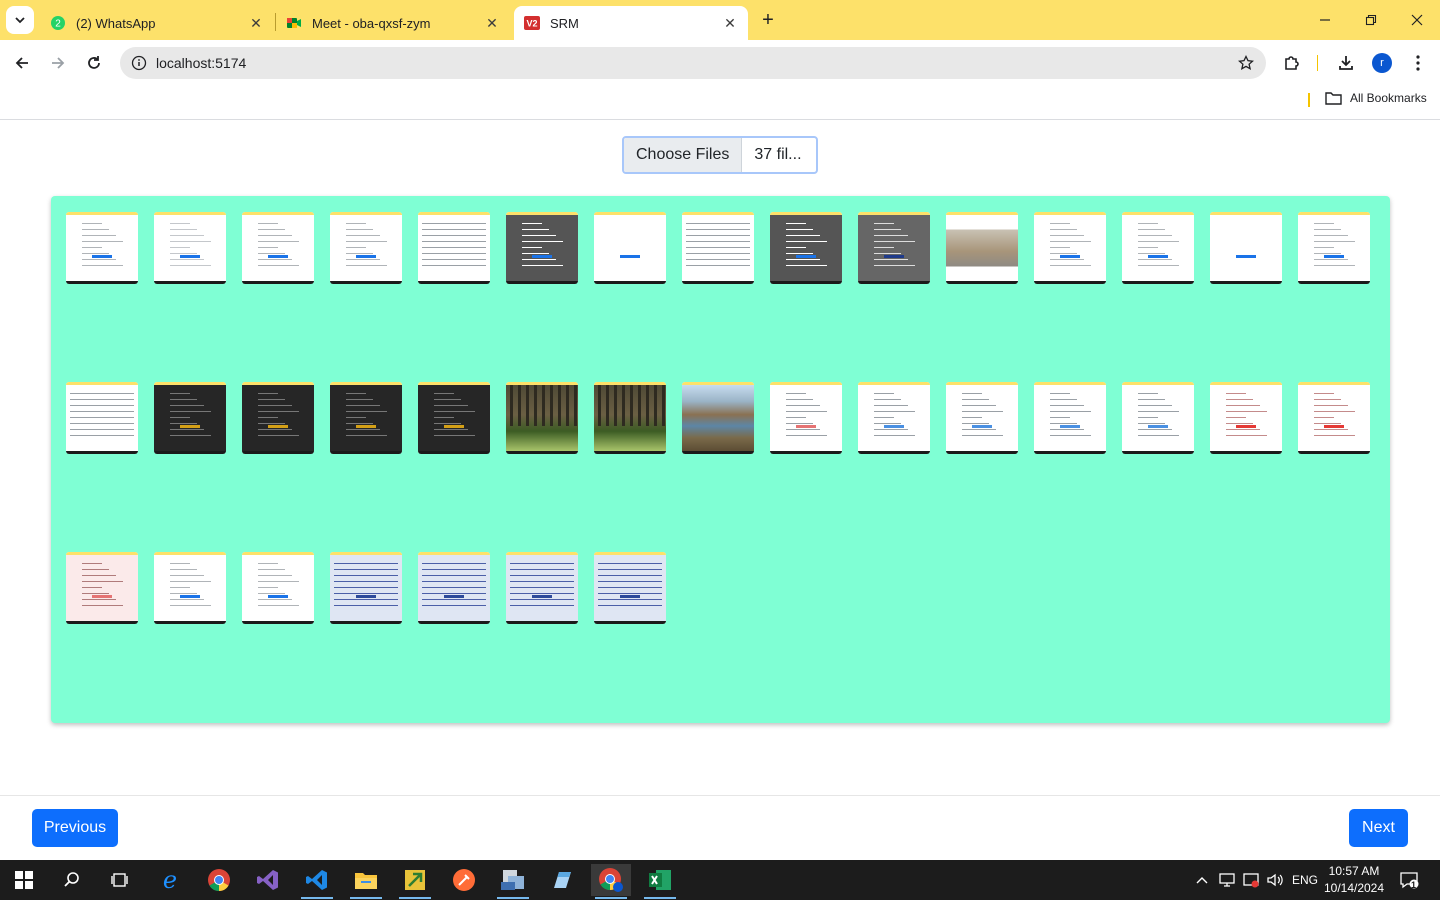 This screenshot has height=900, width=1440. What do you see at coordinates (683, 155) in the screenshot?
I see `choose-files-button: Choose Files` at bounding box center [683, 155].